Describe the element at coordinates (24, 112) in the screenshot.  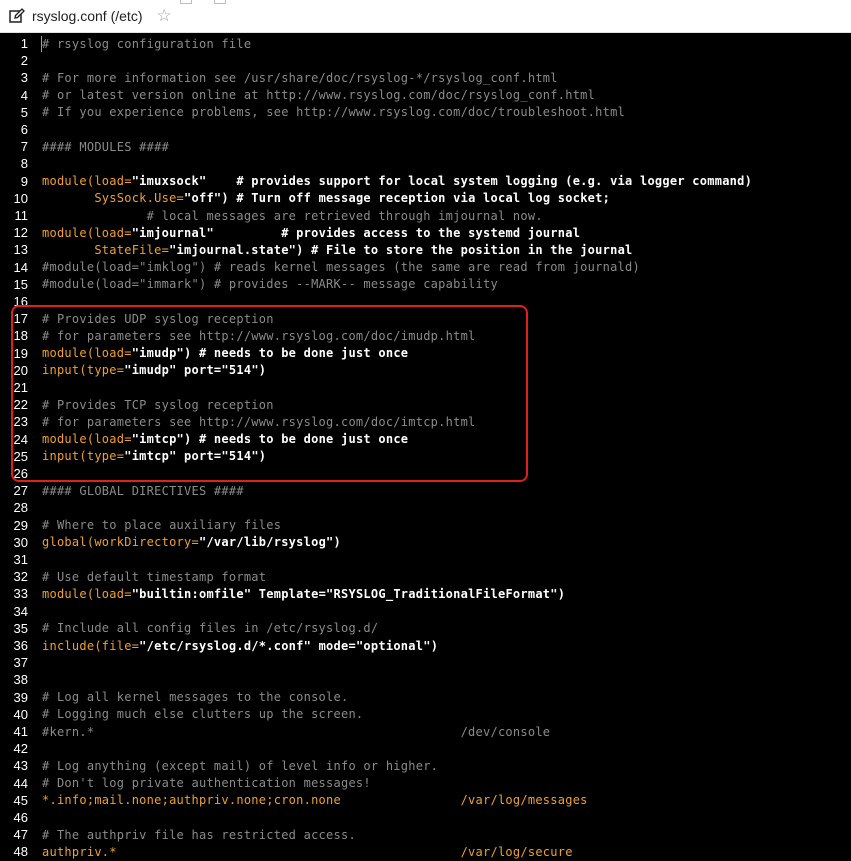
I see `line-number: 5` at that location.